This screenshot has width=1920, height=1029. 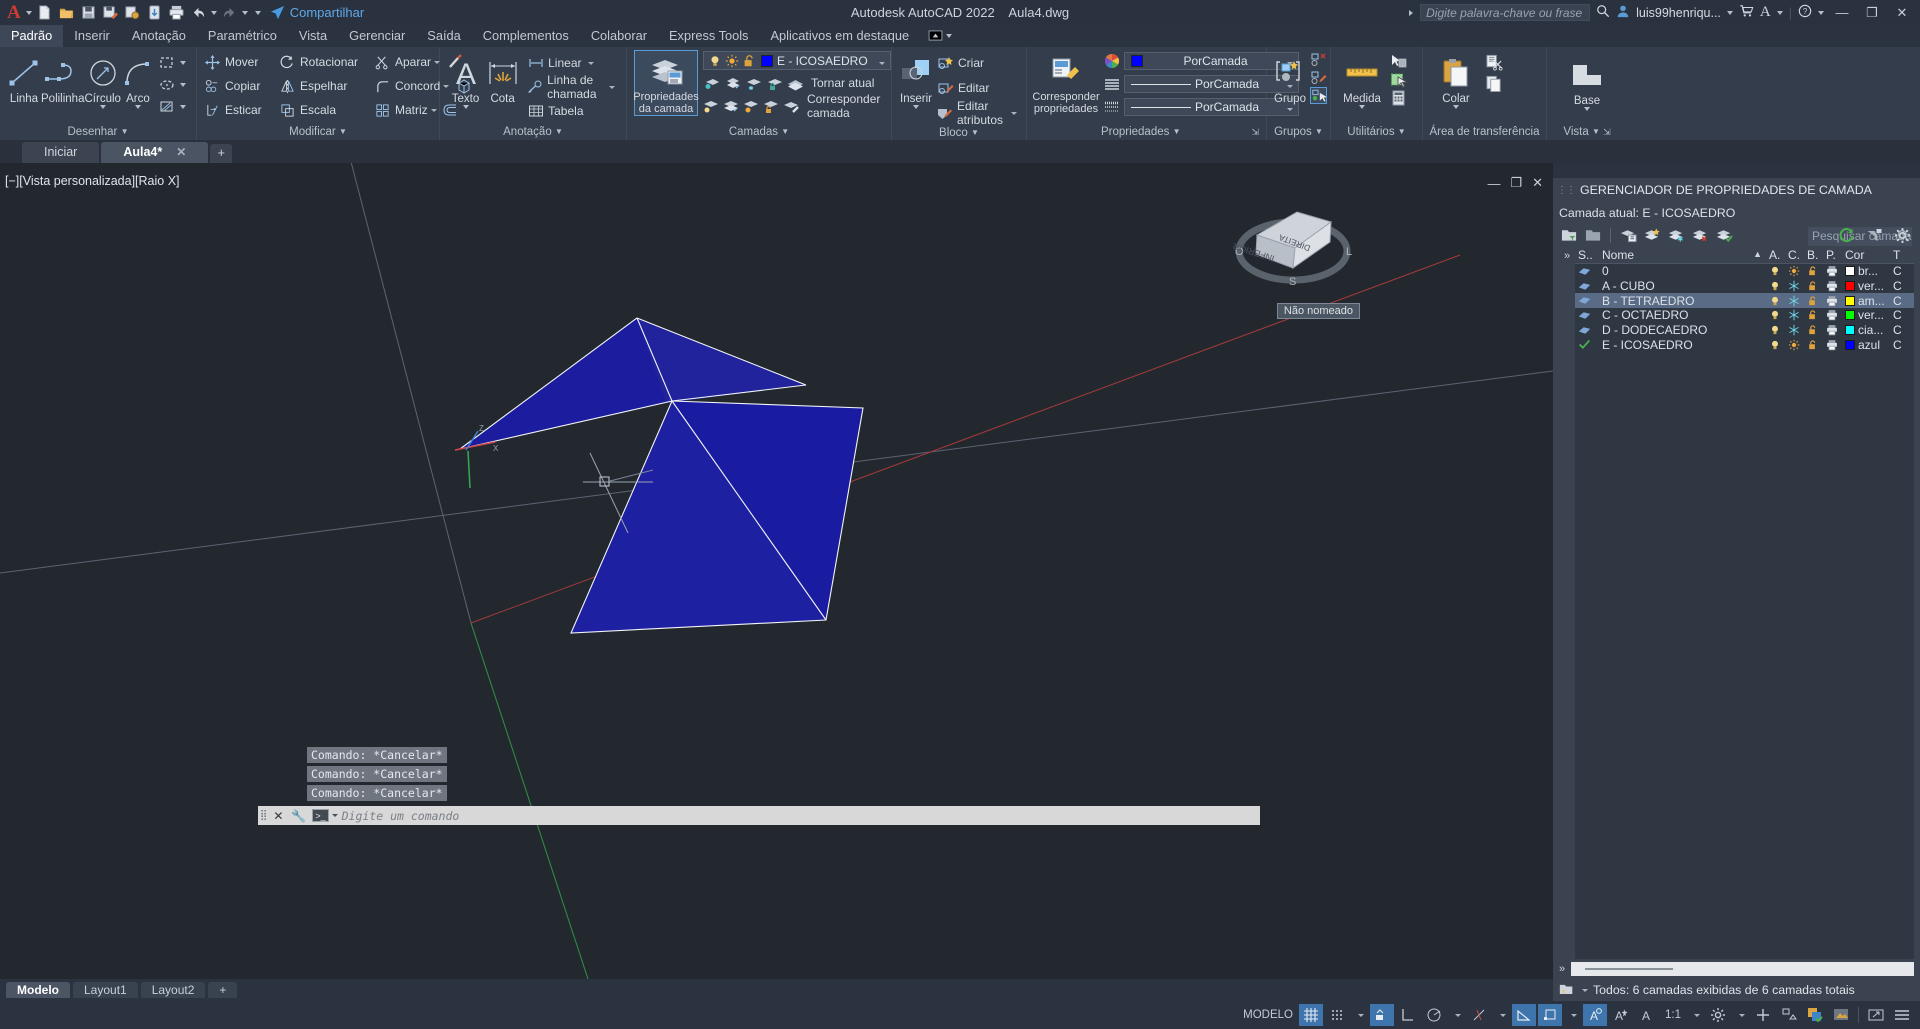 What do you see at coordinates (564, 63) in the screenshot?
I see `linear-label: Linear` at bounding box center [564, 63].